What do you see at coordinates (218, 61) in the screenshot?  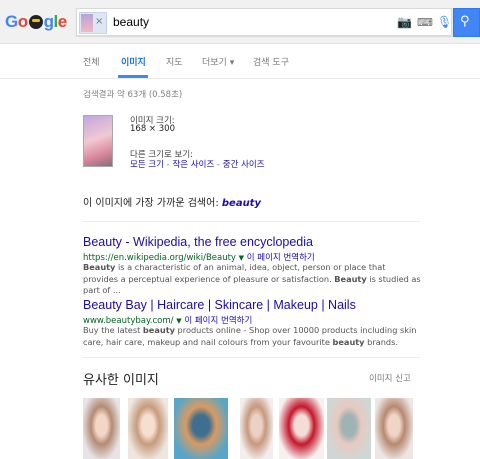 I see `tab-more: 더보기 ▾` at bounding box center [218, 61].